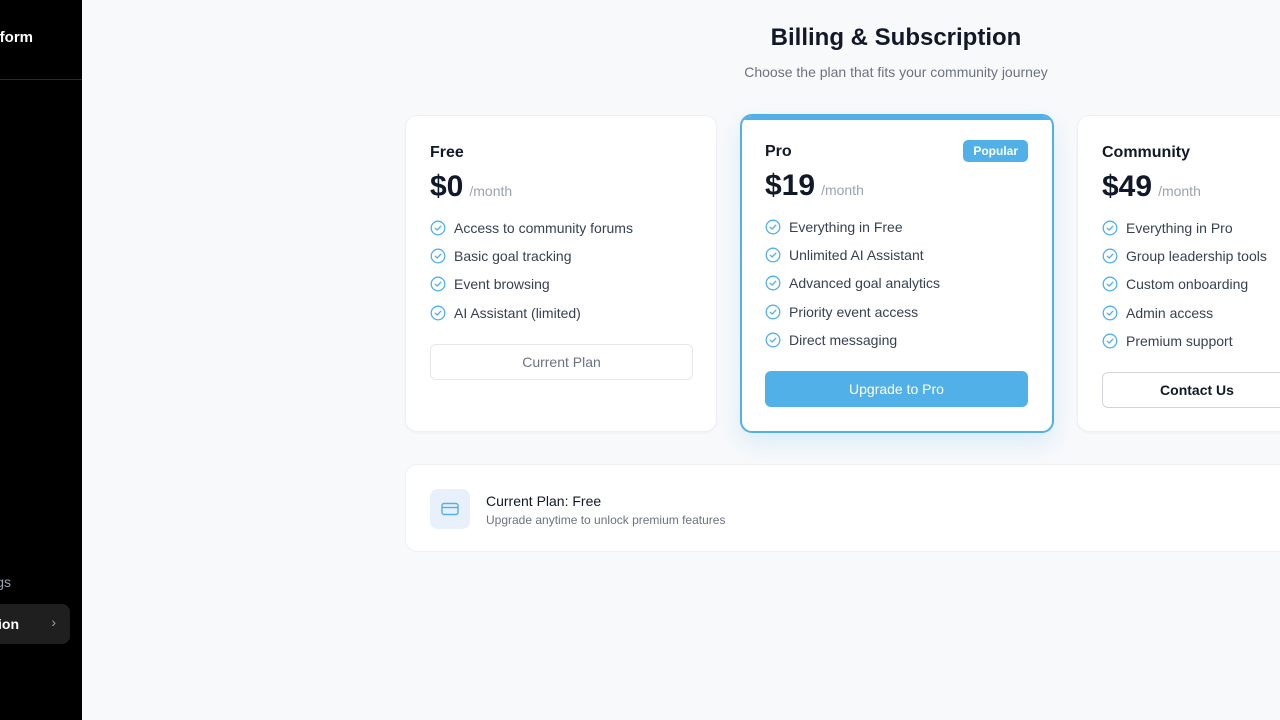 The height and width of the screenshot is (720, 1280). Describe the element at coordinates (35, 624) in the screenshot. I see `sidebar-item-subscription: ion ›` at that location.